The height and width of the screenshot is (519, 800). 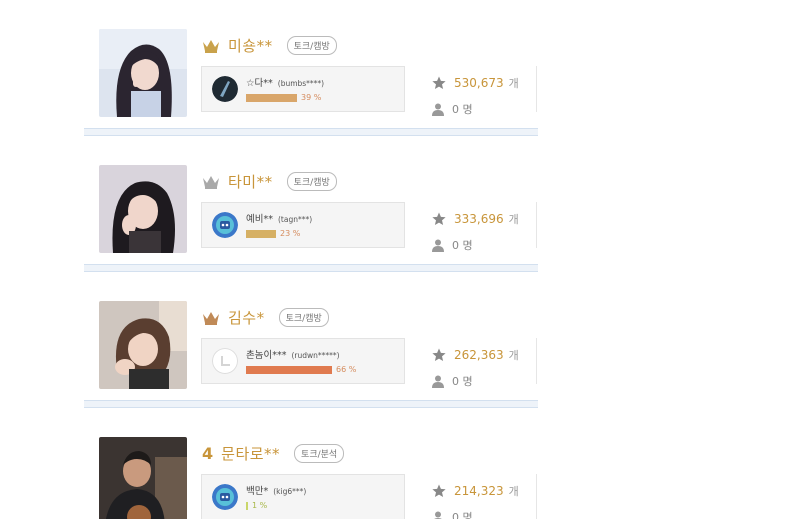 I want to click on bj-name: 타미**, so click(x=250, y=181).